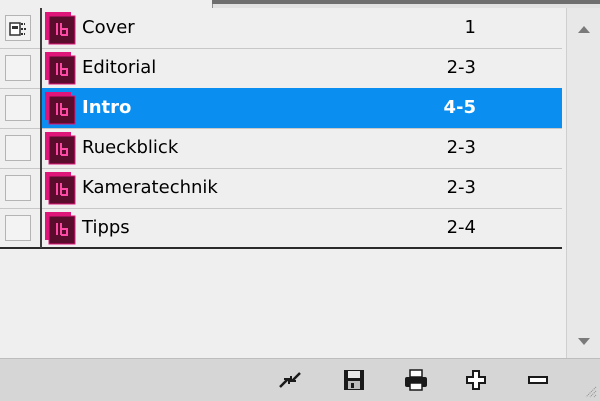 The image size is (600, 401). I want to click on scroll-down-icon, so click(584, 341).